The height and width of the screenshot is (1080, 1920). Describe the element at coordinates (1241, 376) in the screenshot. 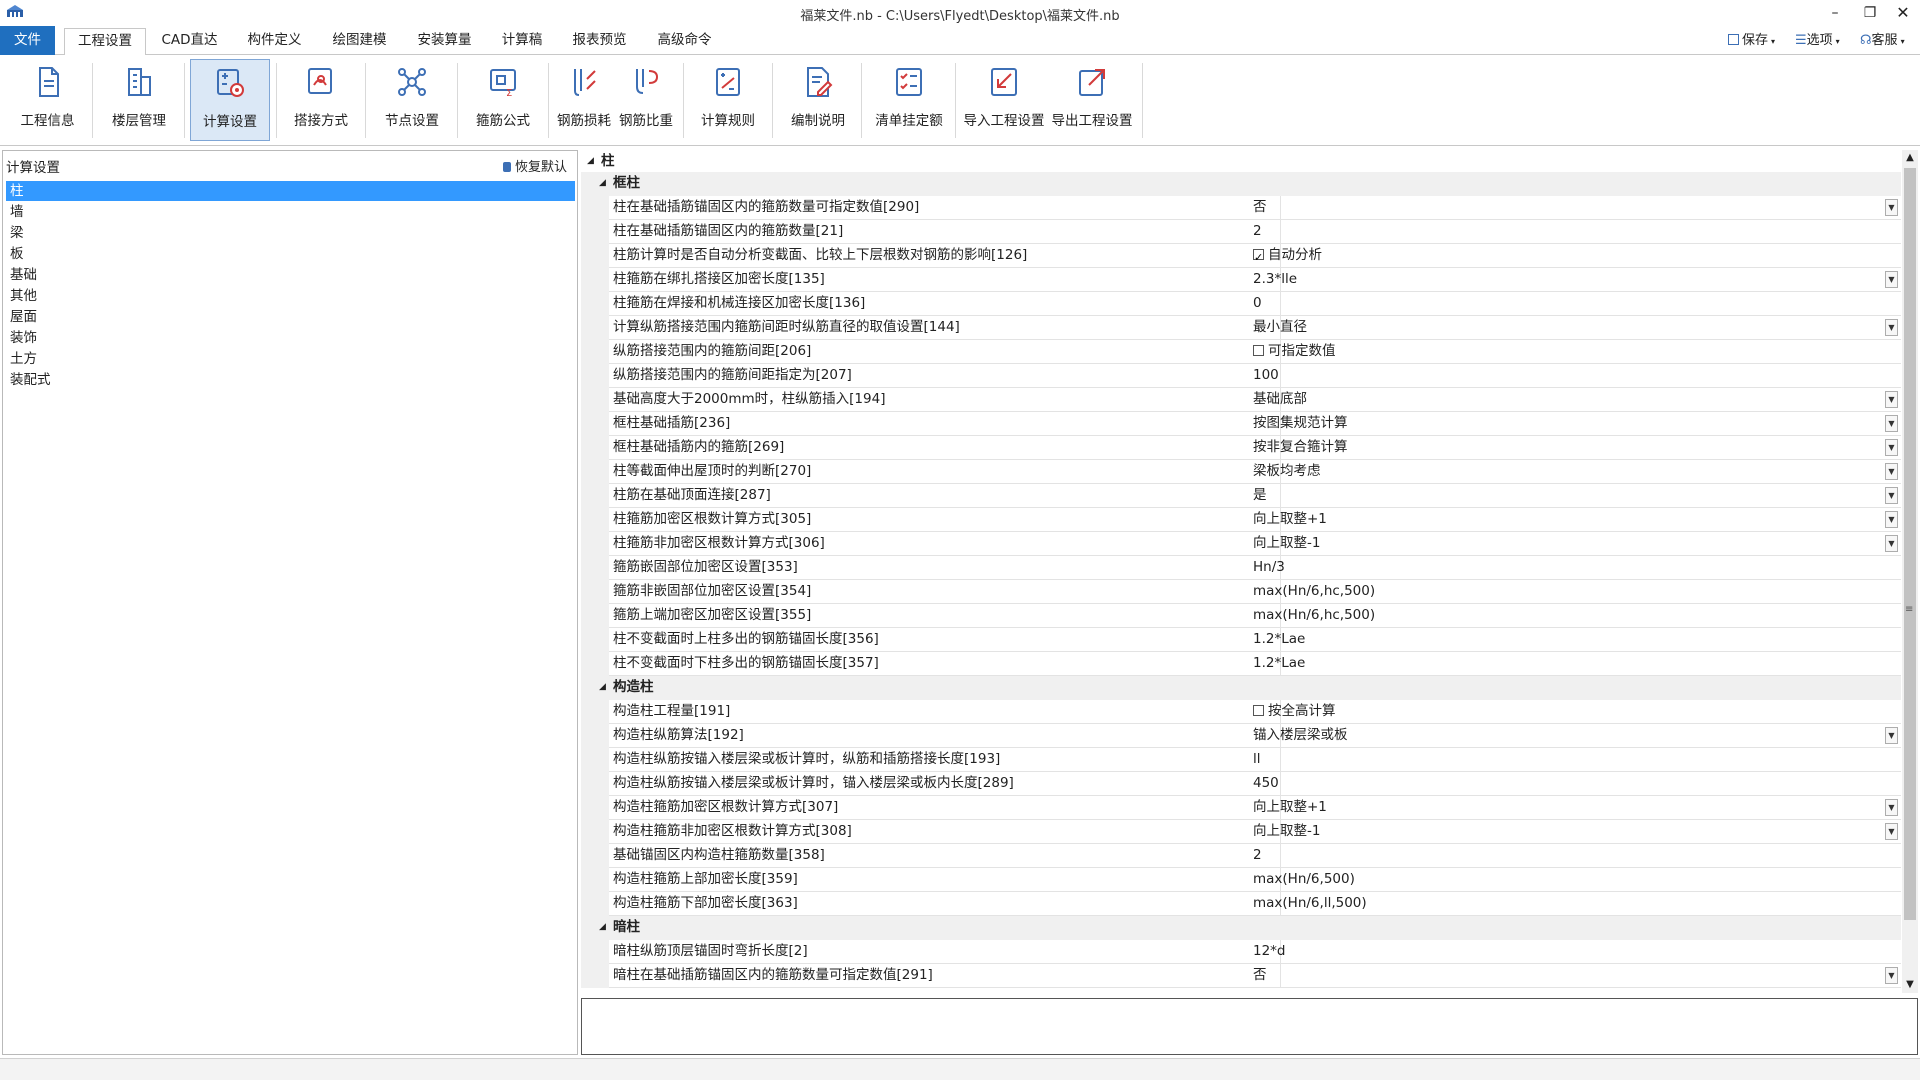

I see `property-row: 纵筋搭接范围内的箍筋间距指定为[207] 100` at that location.